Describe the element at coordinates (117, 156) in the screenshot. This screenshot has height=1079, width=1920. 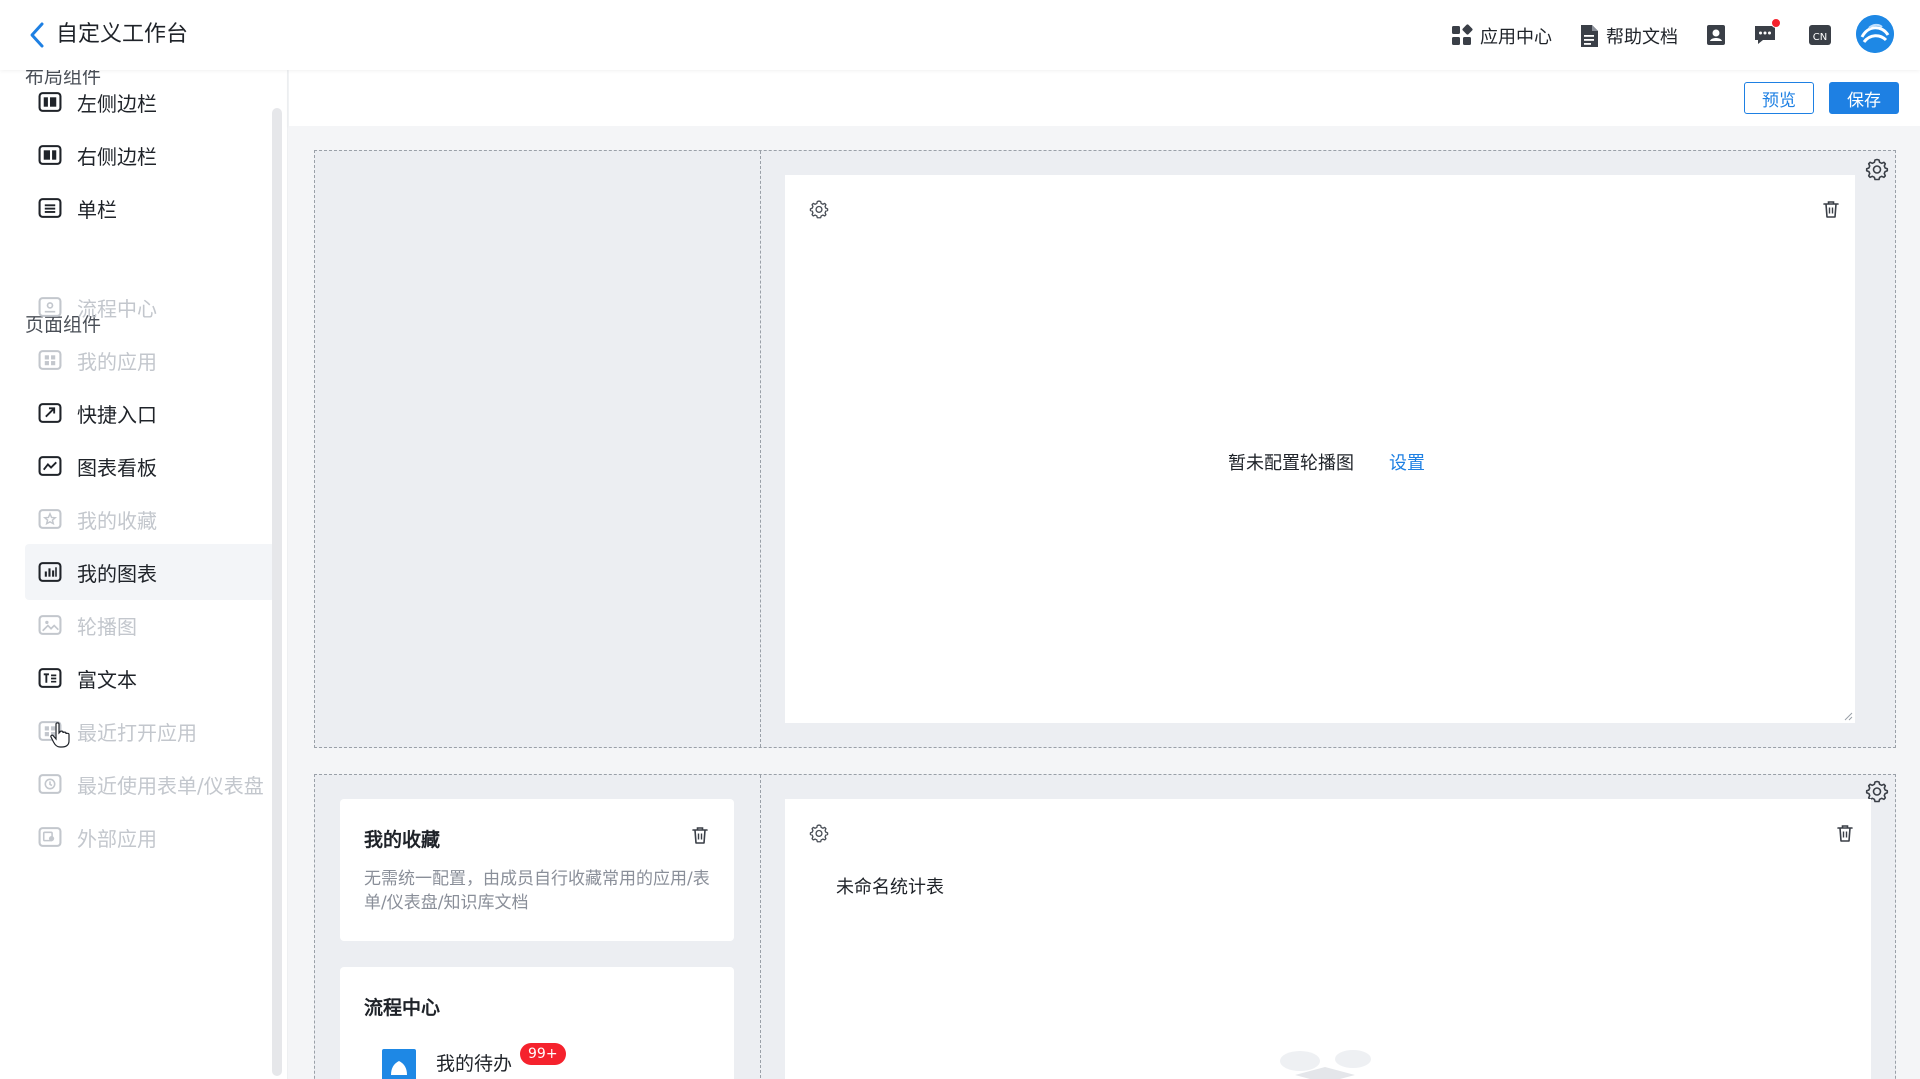
I see `sidebar-item-label: 右侧边栏` at that location.